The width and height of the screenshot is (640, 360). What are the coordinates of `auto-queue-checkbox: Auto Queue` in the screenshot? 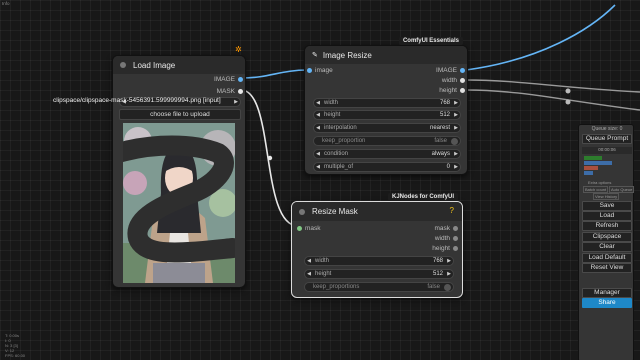 It's located at (622, 189).